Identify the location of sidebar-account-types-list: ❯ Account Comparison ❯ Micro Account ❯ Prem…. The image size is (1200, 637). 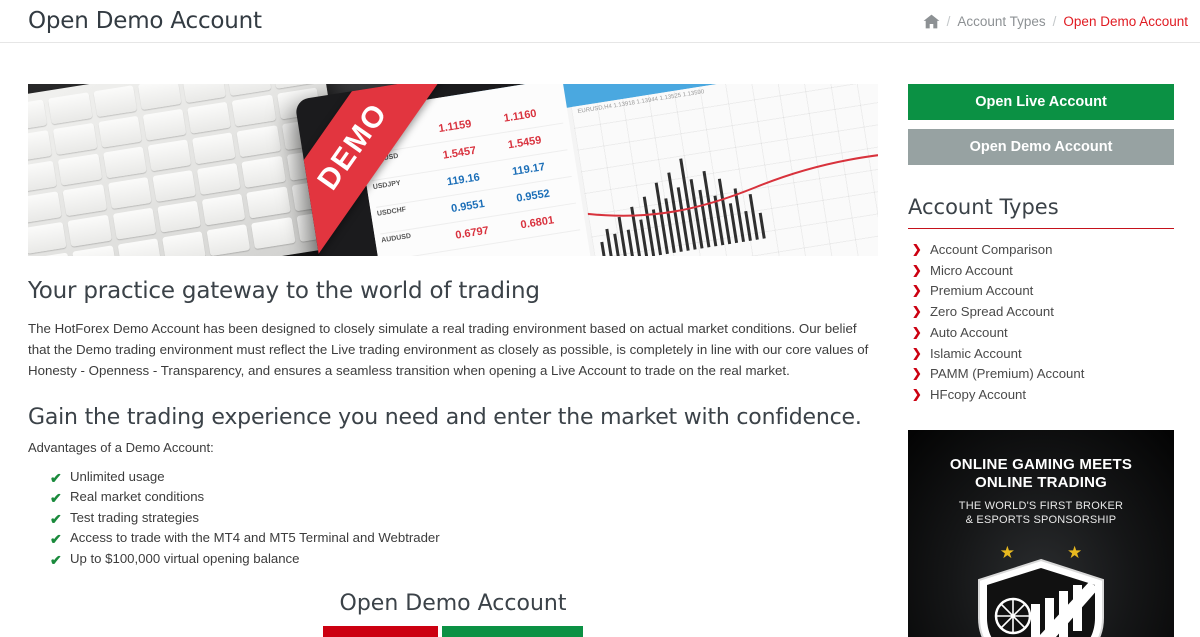
(1041, 323).